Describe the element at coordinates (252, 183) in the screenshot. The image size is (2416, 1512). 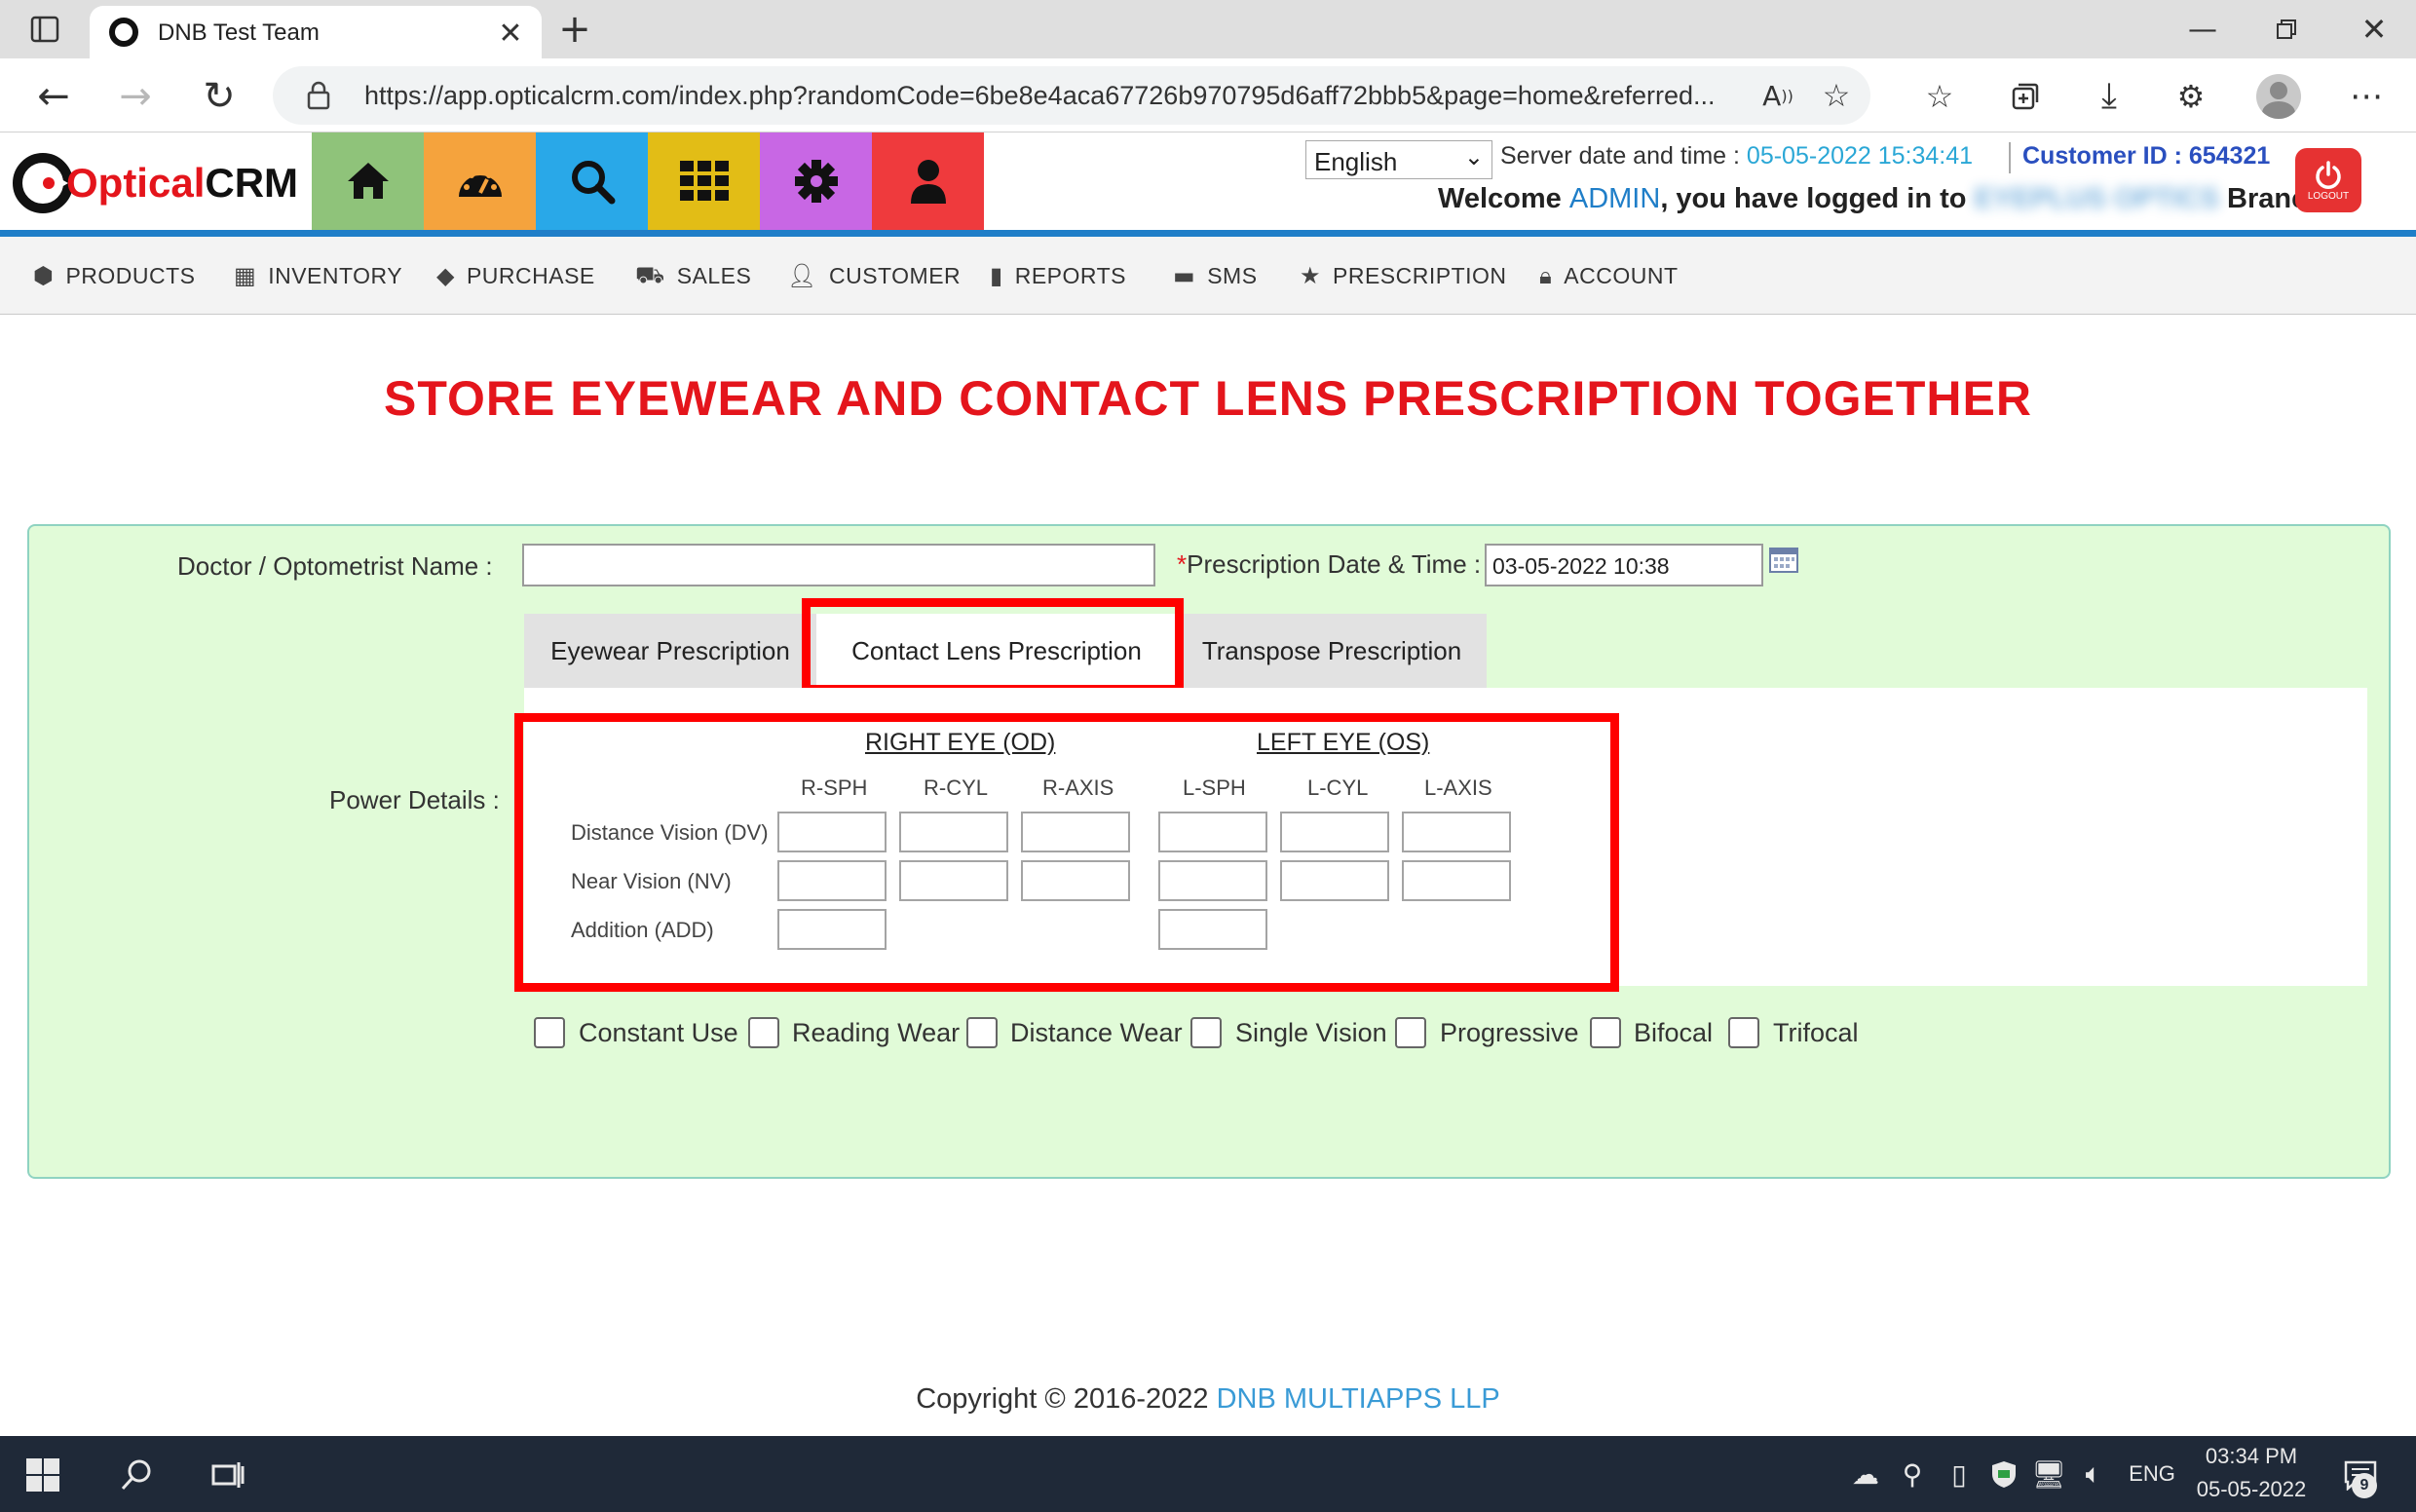
I see `logo-text-crm: CRM` at that location.